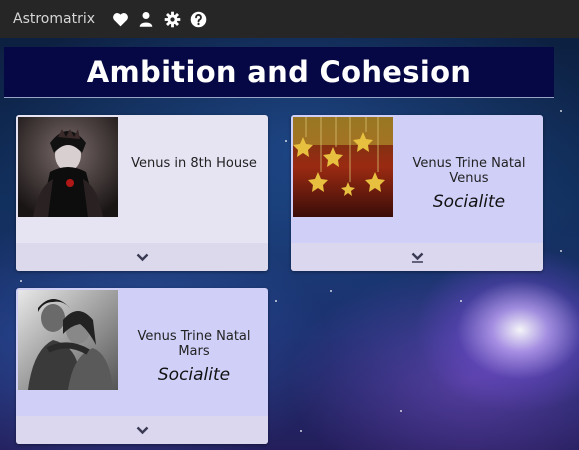  I want to click on card-title: Venus Trine Natal Venus, so click(469, 171).